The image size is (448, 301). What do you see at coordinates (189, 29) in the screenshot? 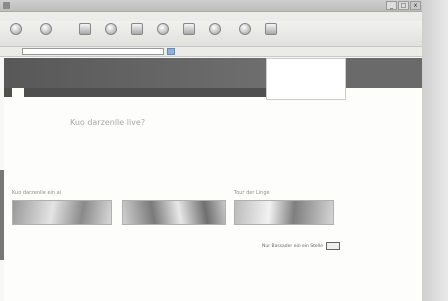
I see `favorites-icon` at bounding box center [189, 29].